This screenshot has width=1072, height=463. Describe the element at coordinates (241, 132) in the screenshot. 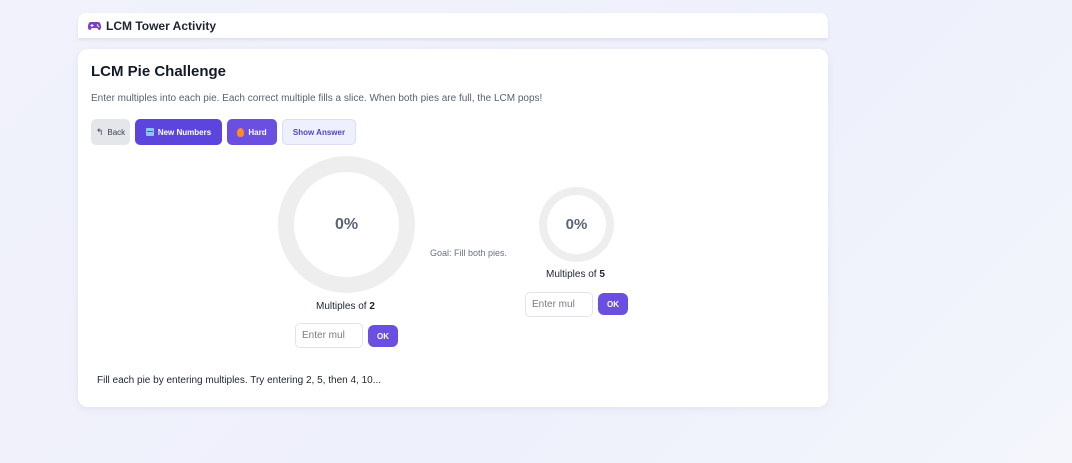

I see `fire-icon` at that location.